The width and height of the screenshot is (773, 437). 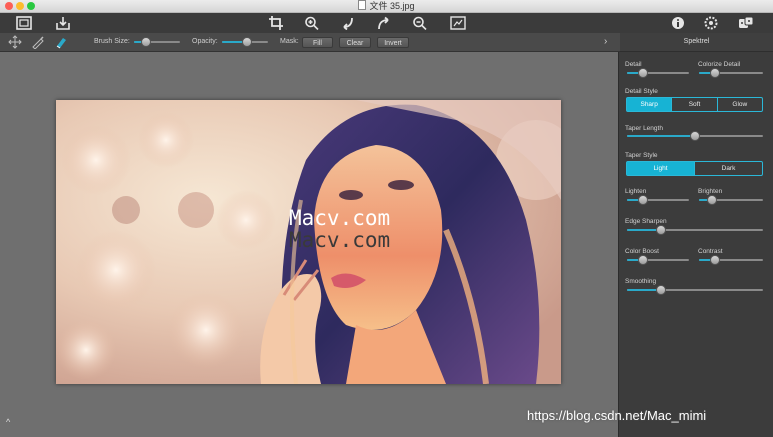 What do you see at coordinates (731, 260) in the screenshot?
I see `contrast-slider` at bounding box center [731, 260].